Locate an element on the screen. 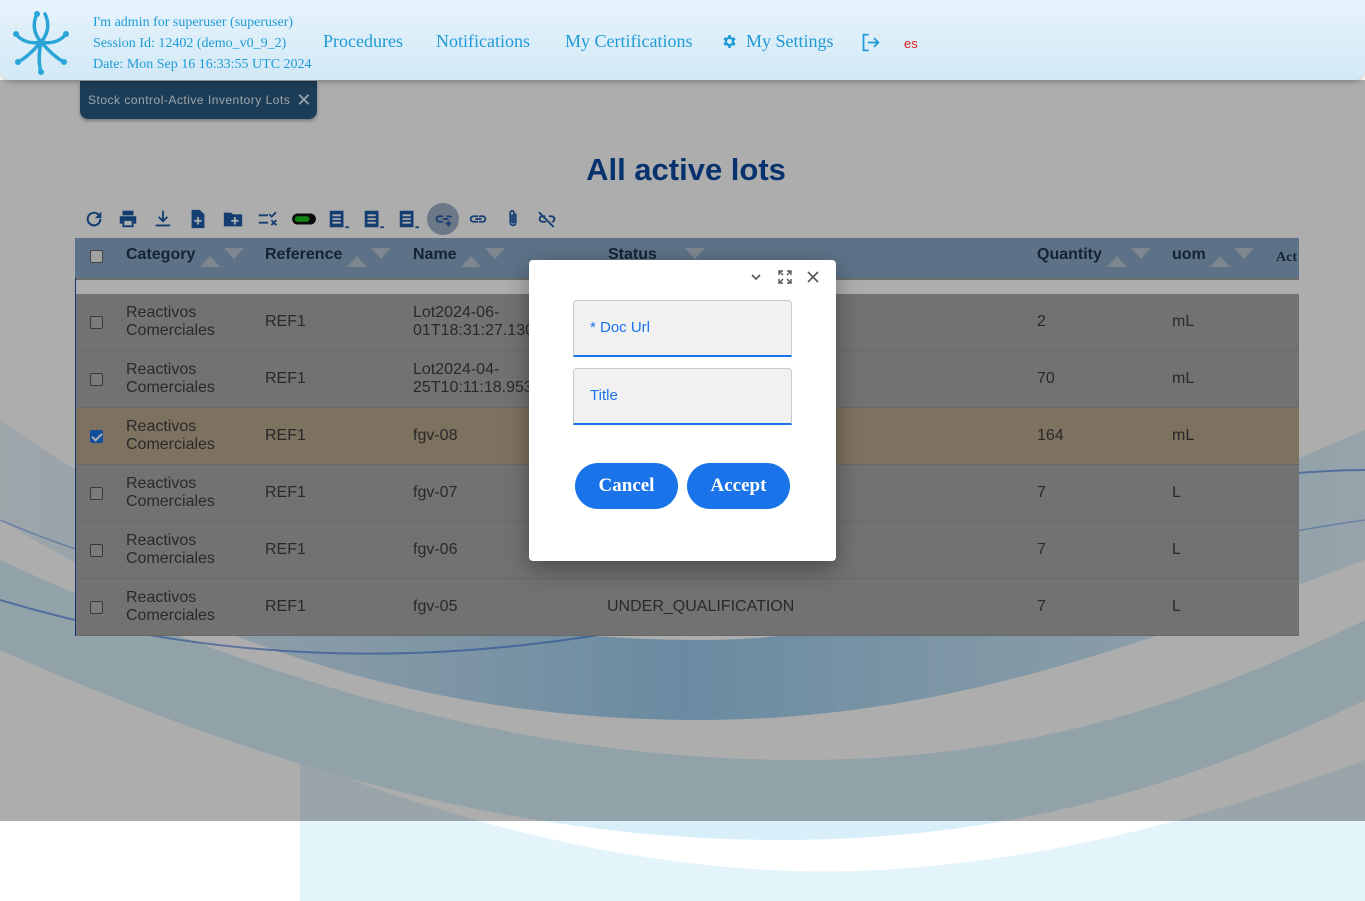 The height and width of the screenshot is (901, 1365). doc-url-input is located at coordinates (682, 328).